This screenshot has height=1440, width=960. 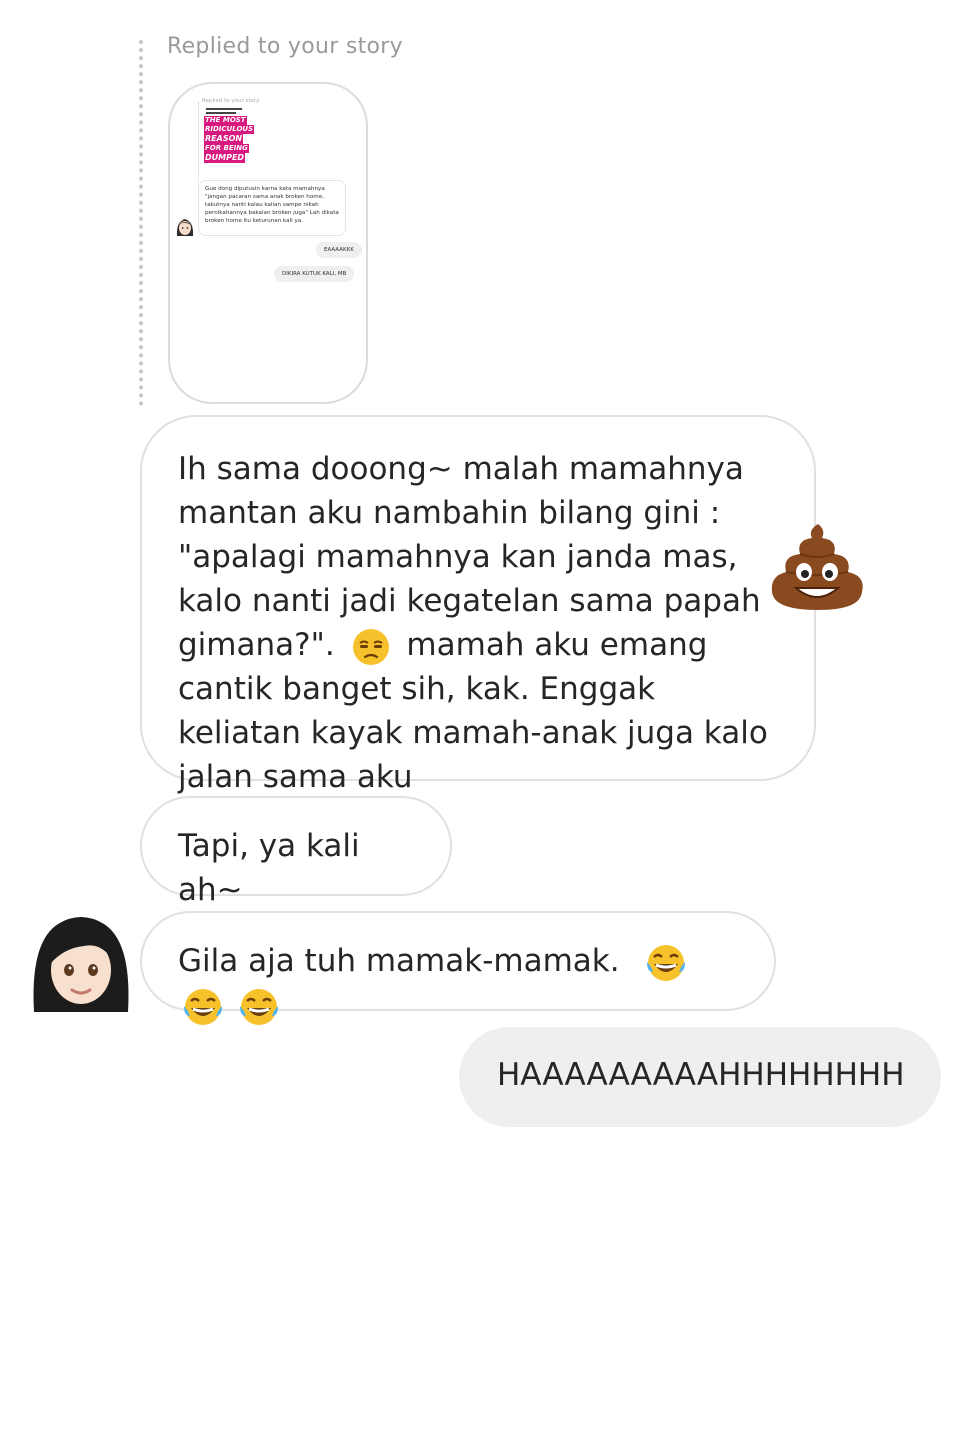 I want to click on sender-avatar, so click(x=81, y=964).